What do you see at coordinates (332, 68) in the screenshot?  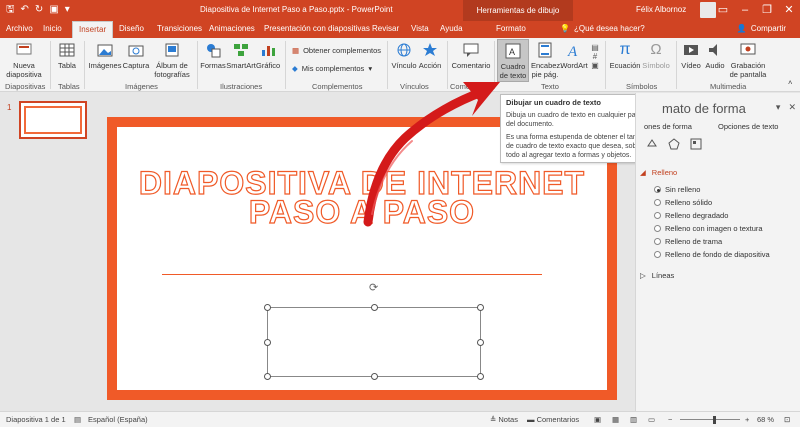 I see `my-addins-button: ◆ Mis complementos ▾` at bounding box center [332, 68].